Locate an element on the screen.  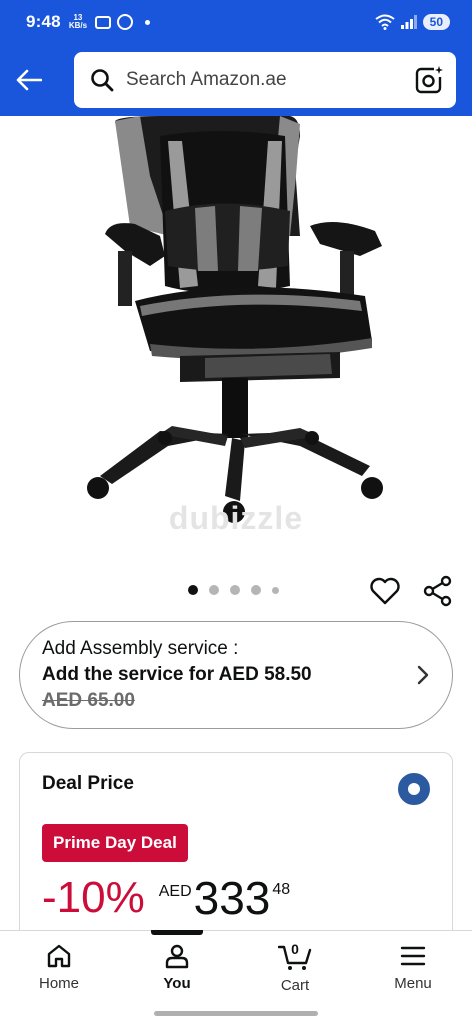
back-button is located at coordinates (29, 80).